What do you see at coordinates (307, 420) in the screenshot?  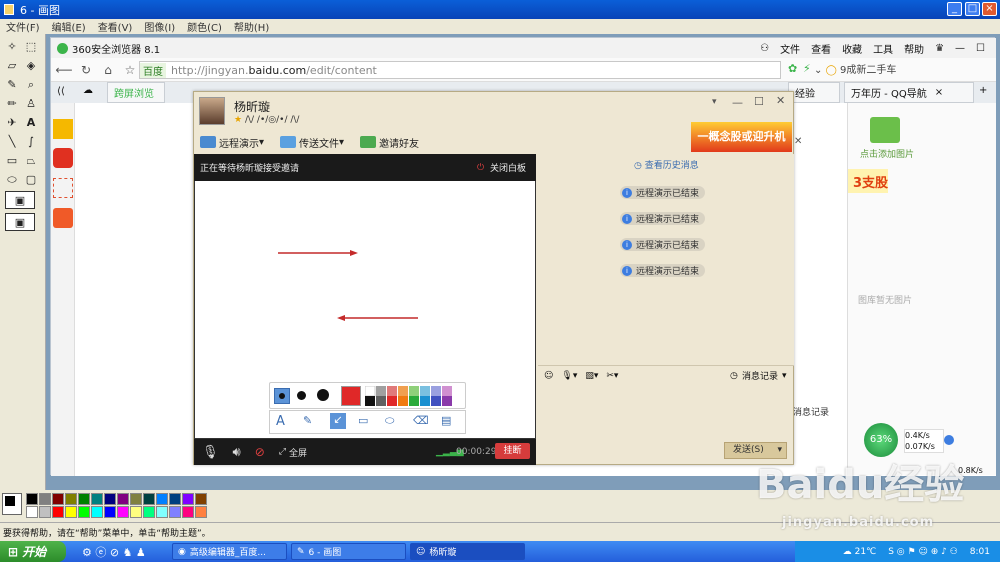 I see `pen-tool-icon: ✎` at bounding box center [307, 420].